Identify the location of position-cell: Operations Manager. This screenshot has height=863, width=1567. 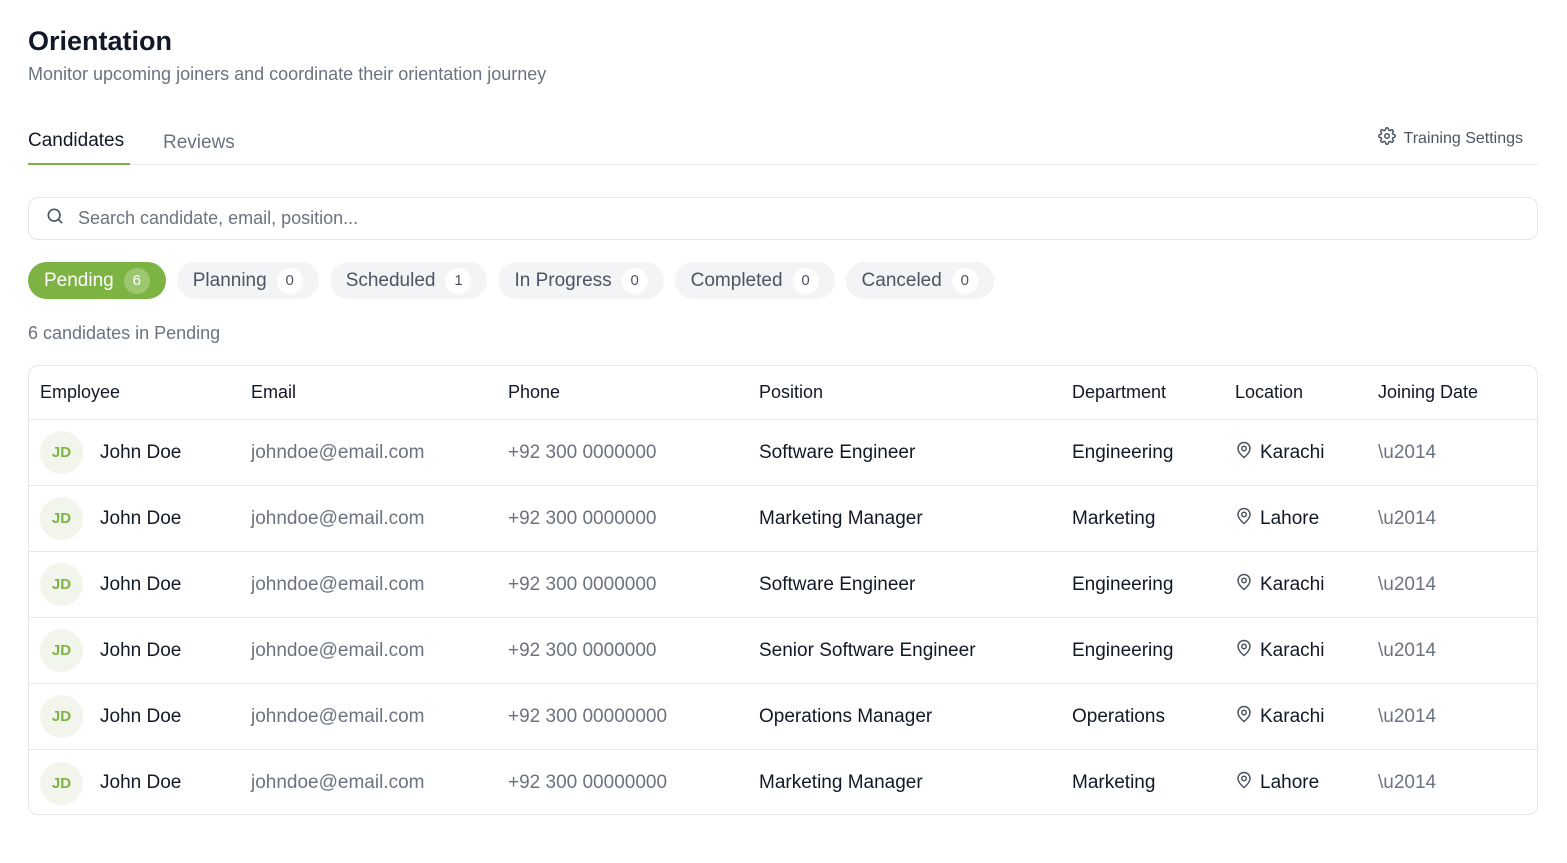
(846, 716).